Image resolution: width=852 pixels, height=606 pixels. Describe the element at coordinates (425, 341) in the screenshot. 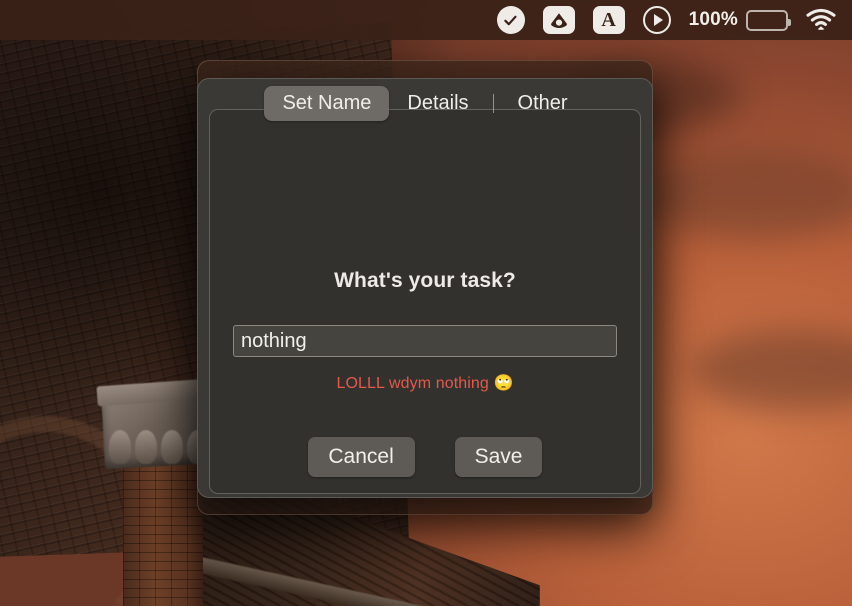

I see `task-name-input` at that location.